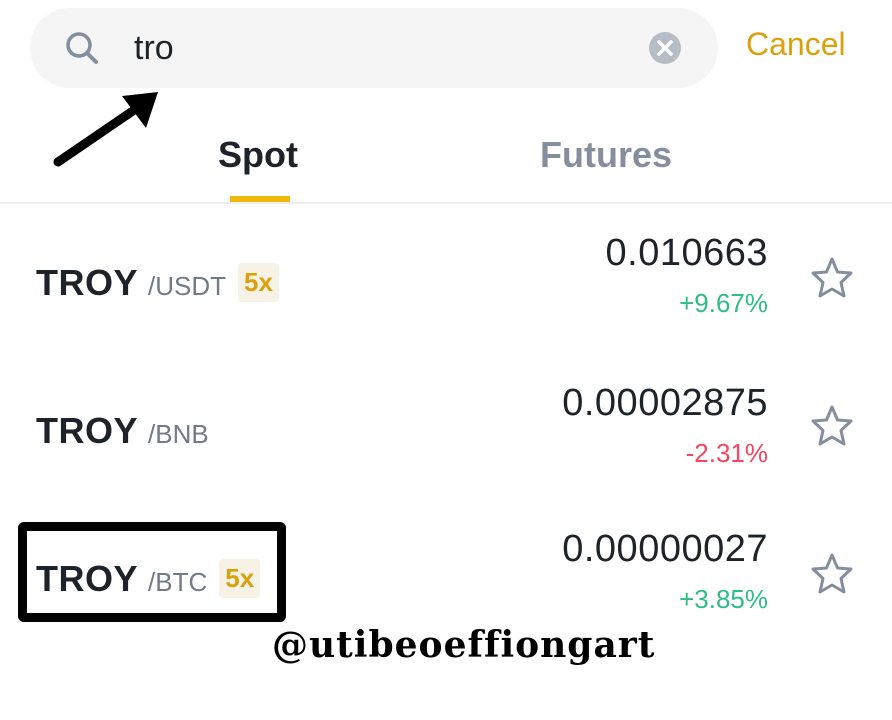 This screenshot has width=892, height=720. I want to click on price-change: +9.67%, so click(723, 303).